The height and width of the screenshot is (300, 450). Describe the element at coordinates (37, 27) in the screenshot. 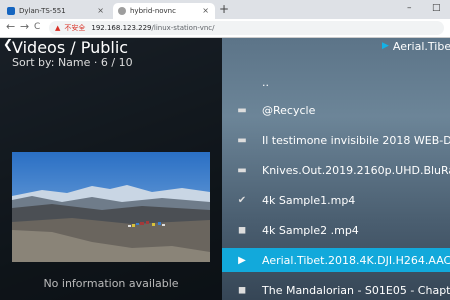

I see `reload-icon: C` at that location.